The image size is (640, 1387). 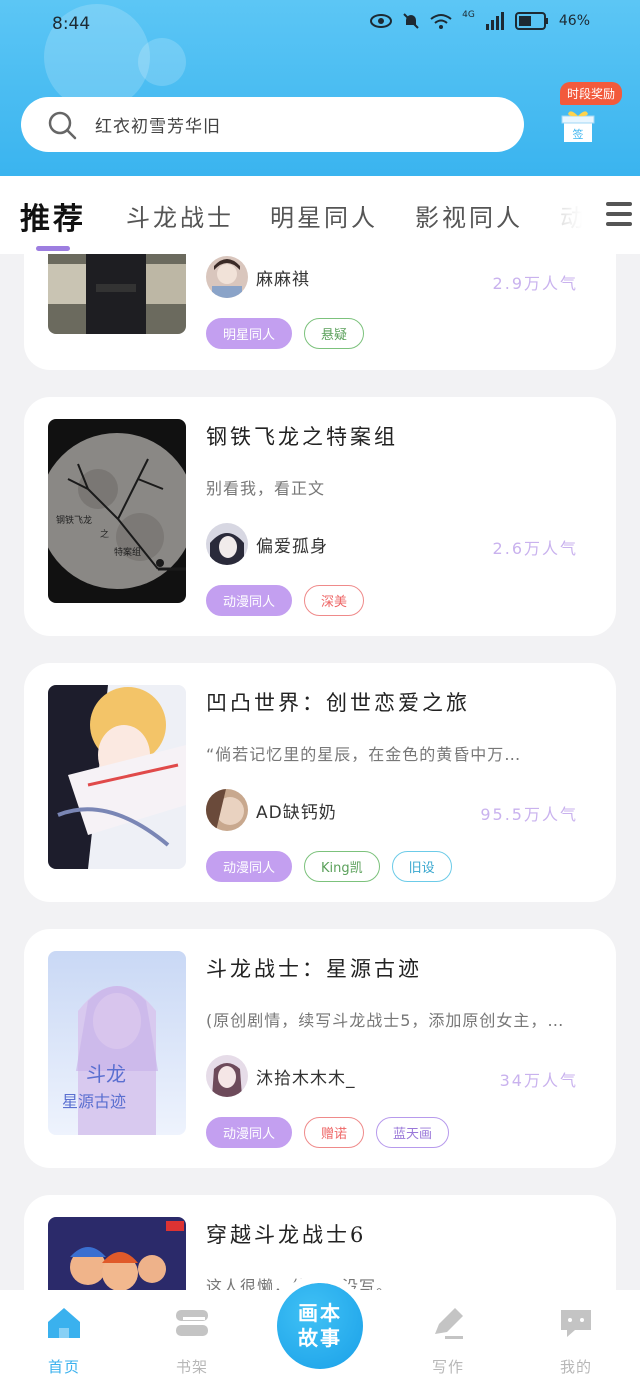 What do you see at coordinates (192, 1340) in the screenshot?
I see `nav-bookshelf: 书架` at bounding box center [192, 1340].